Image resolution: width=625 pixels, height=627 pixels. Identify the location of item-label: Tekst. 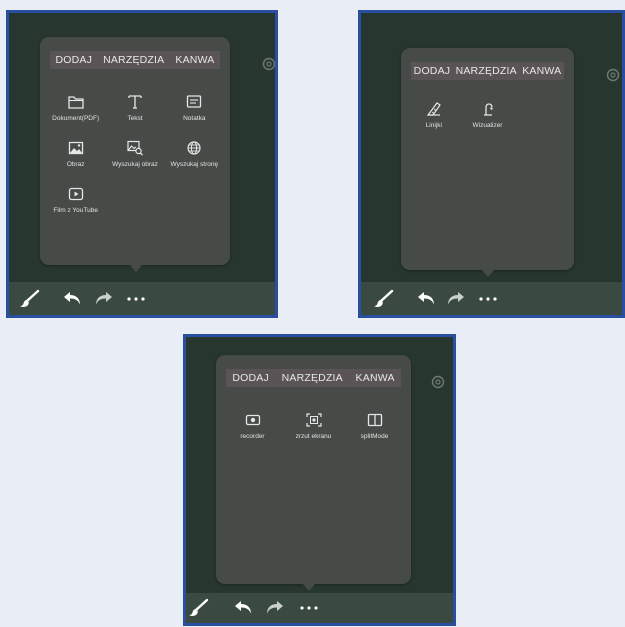
(135, 118).